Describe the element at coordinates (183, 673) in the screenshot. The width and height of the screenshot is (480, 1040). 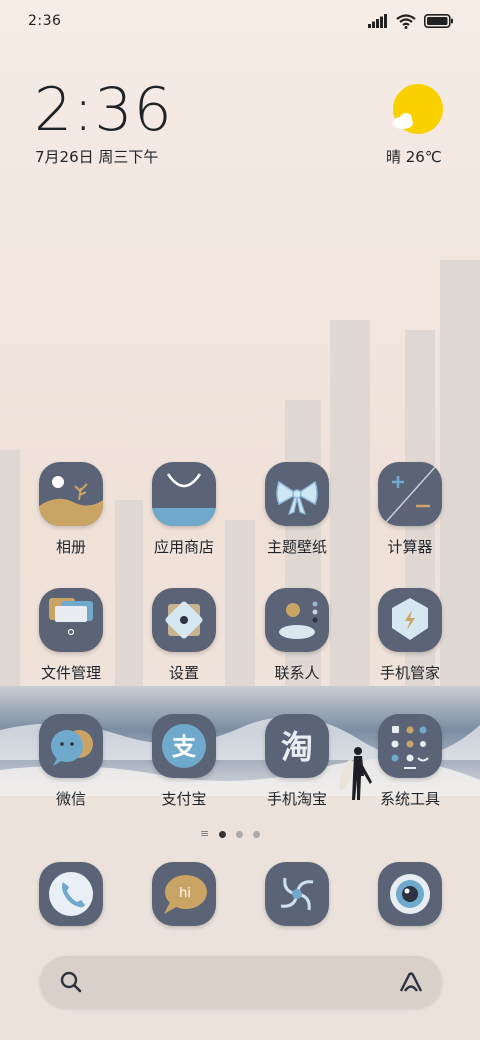
I see `app-label: 设置` at that location.